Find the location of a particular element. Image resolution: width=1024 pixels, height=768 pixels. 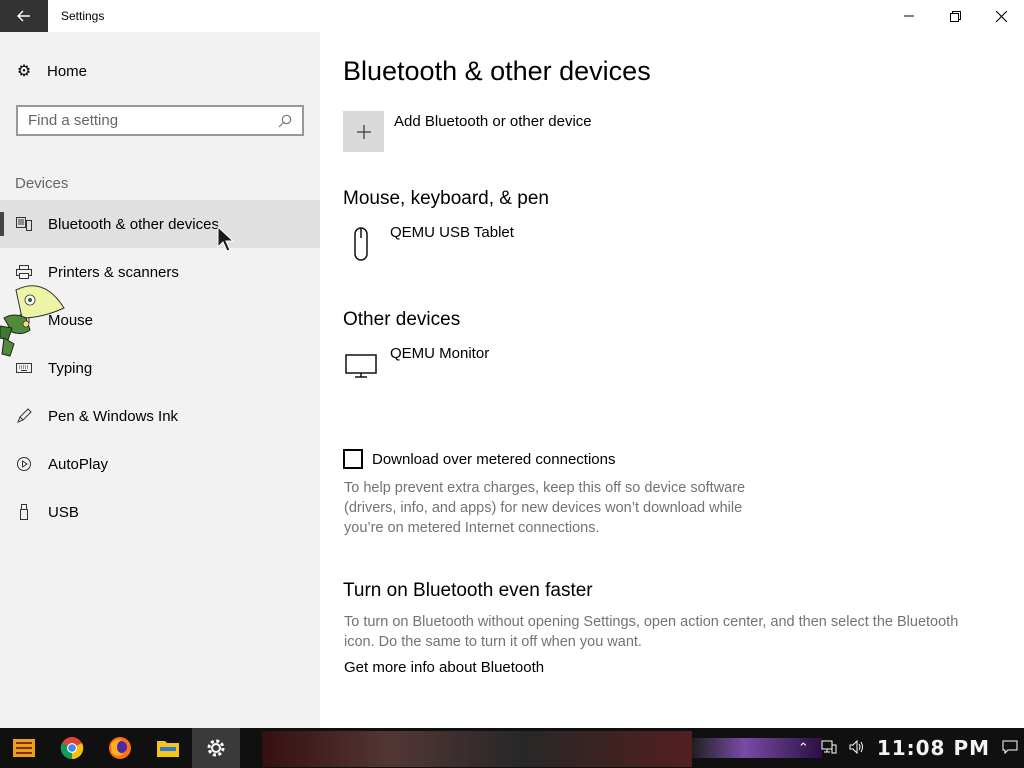

home-link: ⚙ Home is located at coordinates (51, 71).